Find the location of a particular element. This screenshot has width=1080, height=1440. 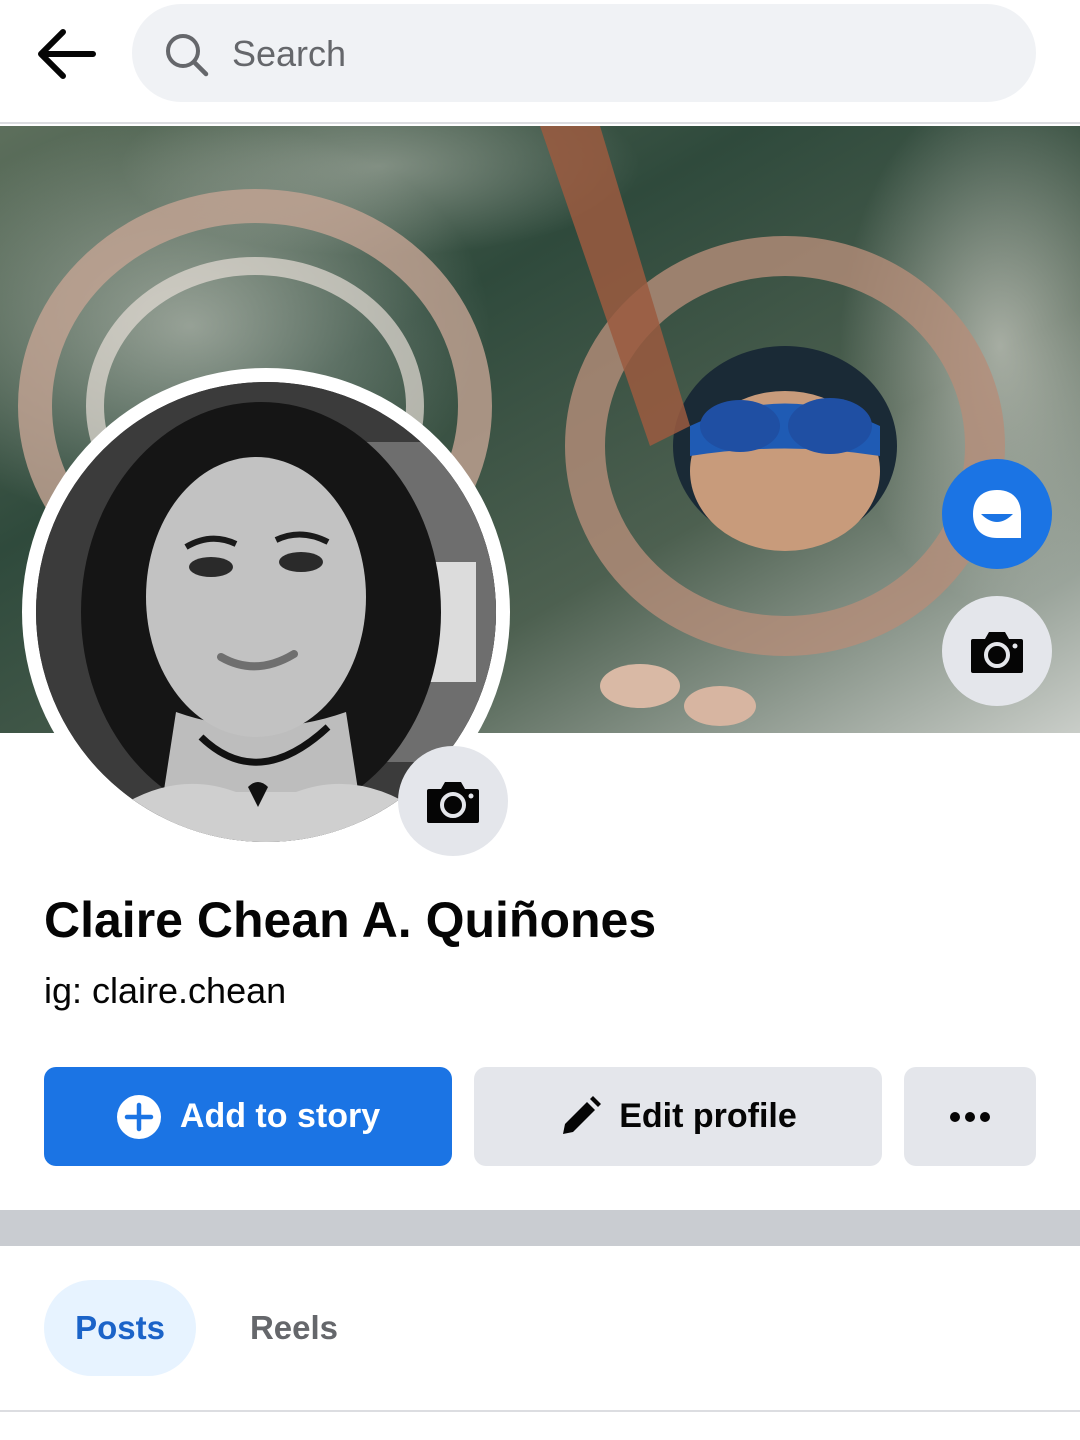

arrow-left-icon is located at coordinates (67, 54).